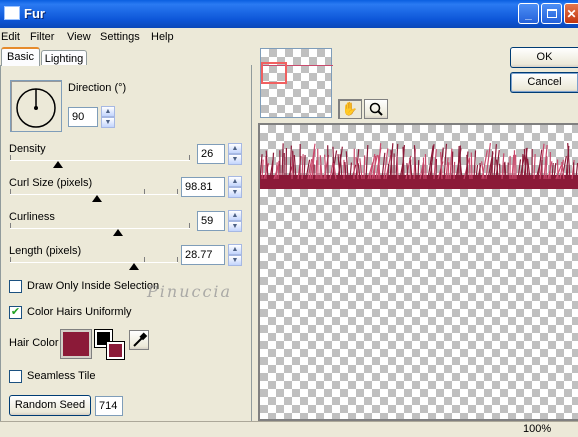  Describe the element at coordinates (289, 14) in the screenshot. I see `title-bar: Fur _ ✕` at that location.